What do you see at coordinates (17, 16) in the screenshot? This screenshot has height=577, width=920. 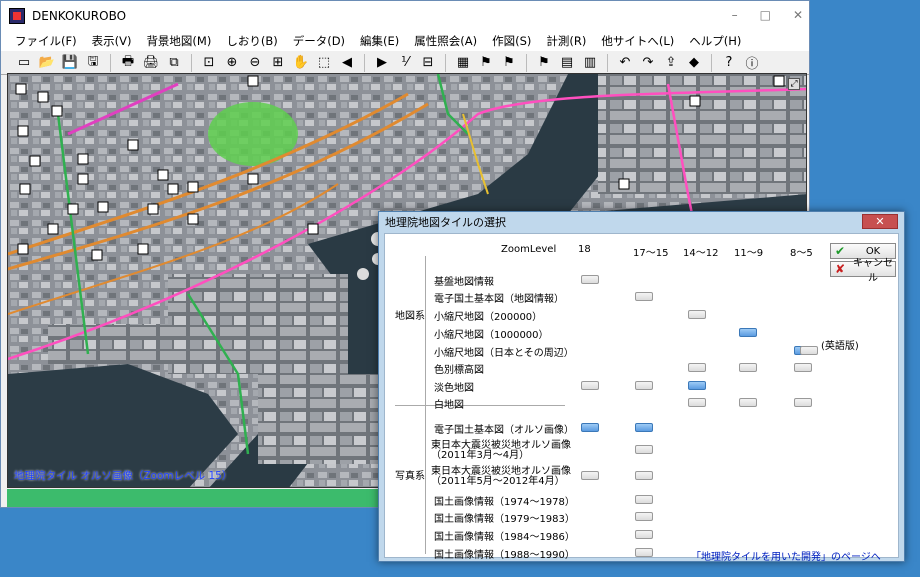 I see `app-icon` at bounding box center [17, 16].